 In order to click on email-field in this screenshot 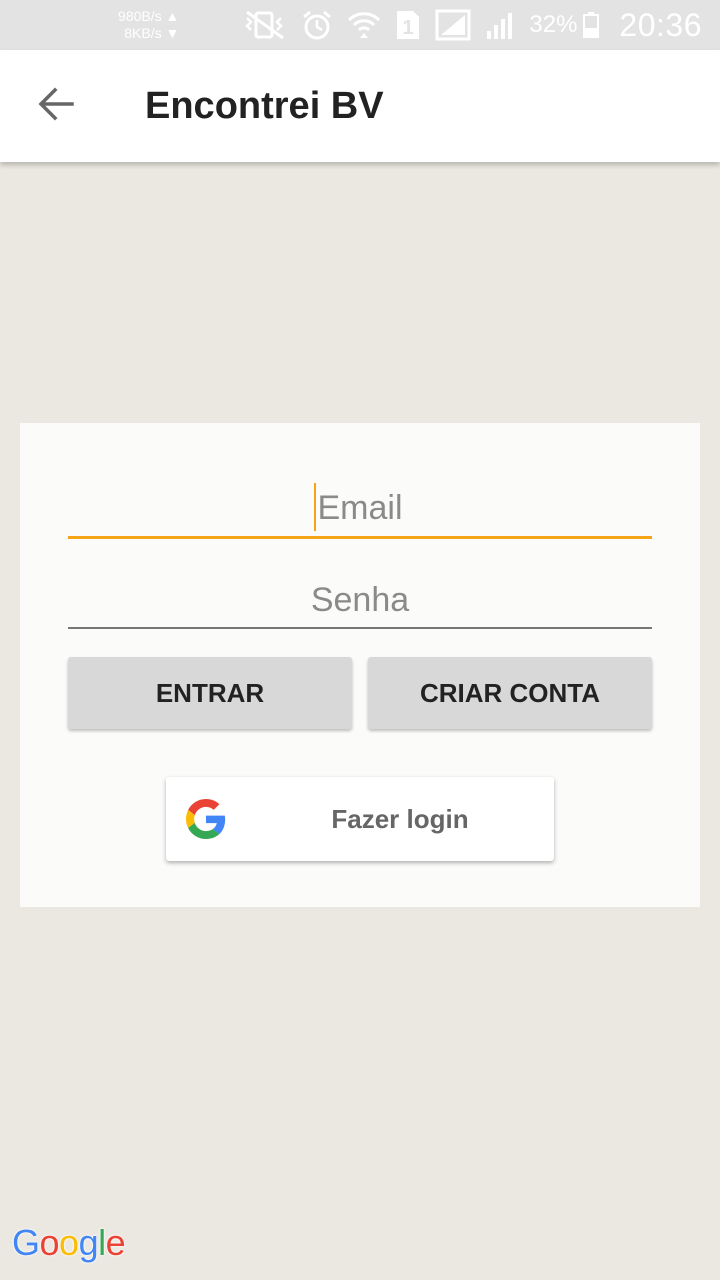, I will do `click(360, 510)`.